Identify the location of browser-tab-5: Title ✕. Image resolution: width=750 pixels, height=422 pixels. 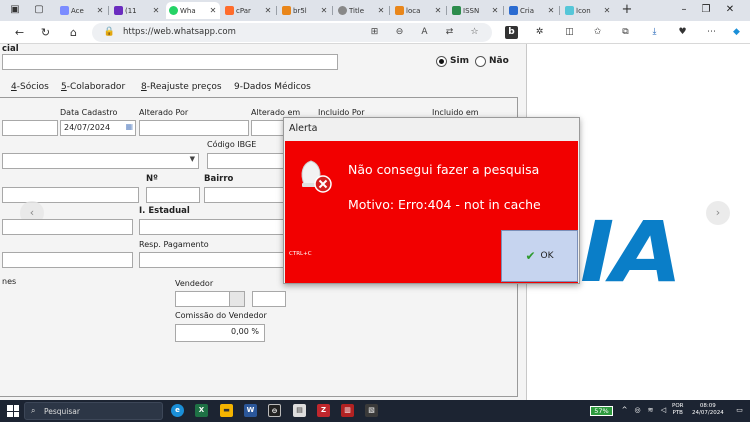
(361, 10).